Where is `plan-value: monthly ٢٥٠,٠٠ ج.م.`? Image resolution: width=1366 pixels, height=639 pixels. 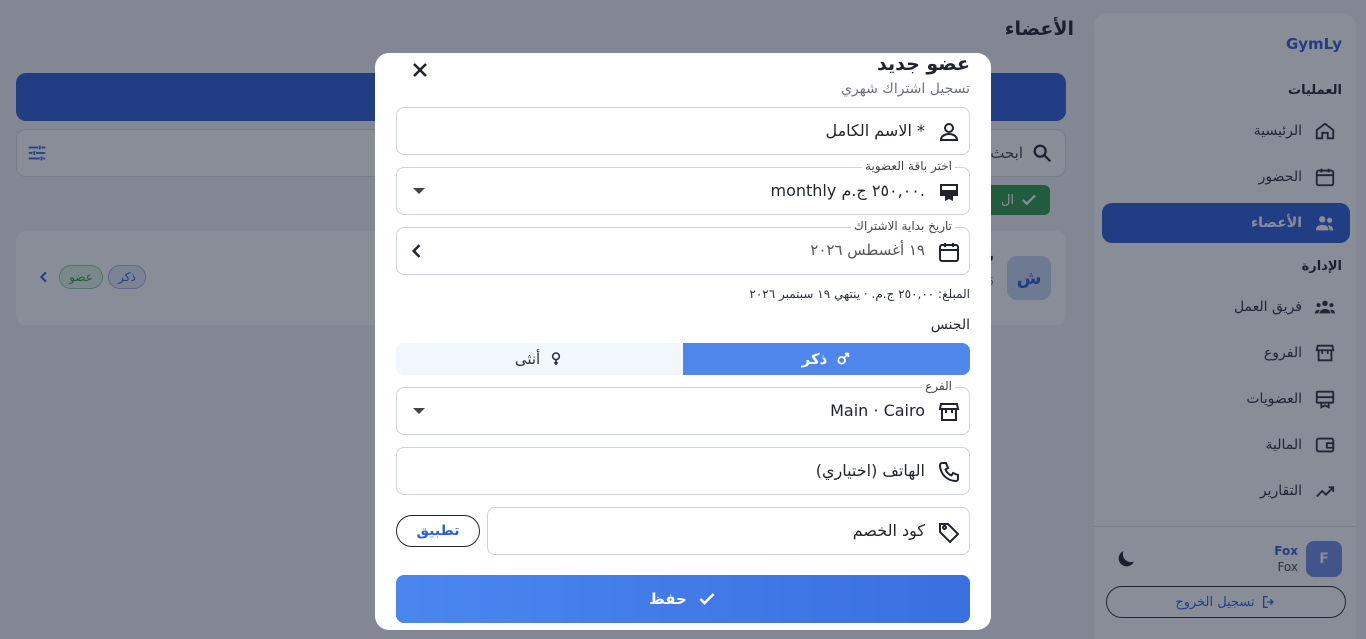 plan-value: monthly ٢٥٠,٠٠ ج.م. is located at coordinates (848, 190).